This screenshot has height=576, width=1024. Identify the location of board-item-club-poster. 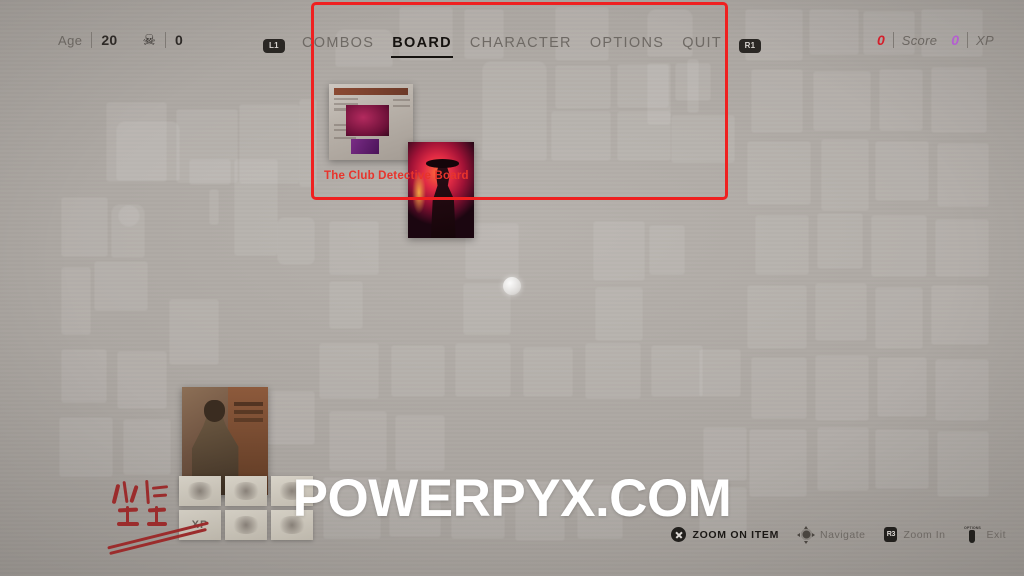
(441, 190).